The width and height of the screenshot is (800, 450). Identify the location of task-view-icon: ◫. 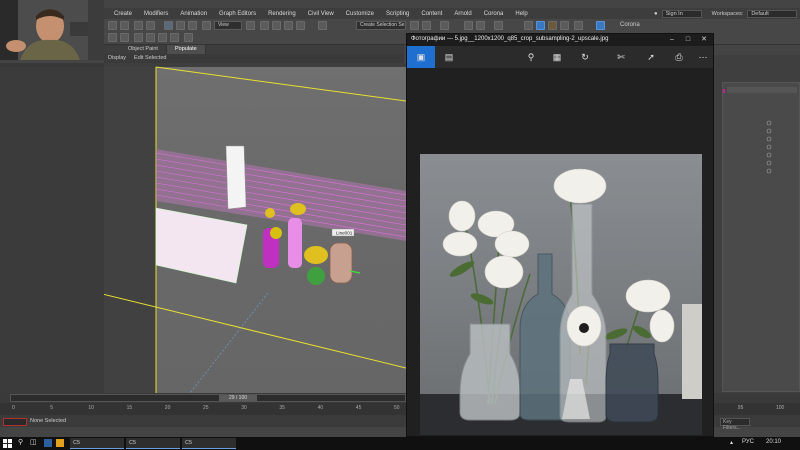
(33, 442).